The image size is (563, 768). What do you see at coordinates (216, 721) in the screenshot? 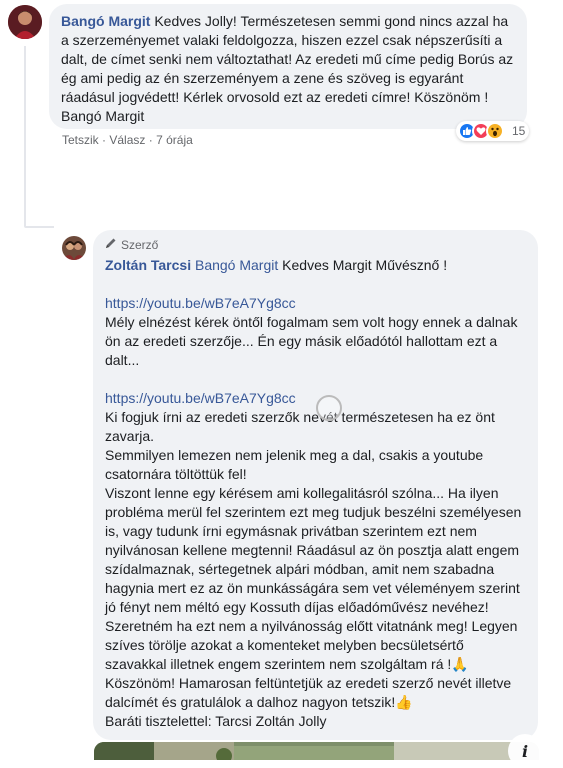
I see `comment-signature: Baráti tisztelettel: Tarcsi Zoltán Jolly` at bounding box center [216, 721].